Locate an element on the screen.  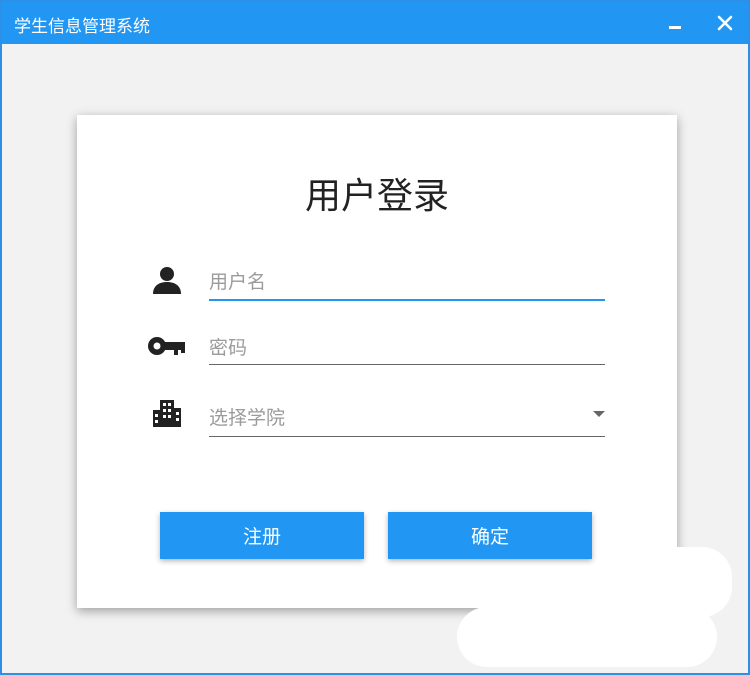
minimize-icon is located at coordinates (675, 27).